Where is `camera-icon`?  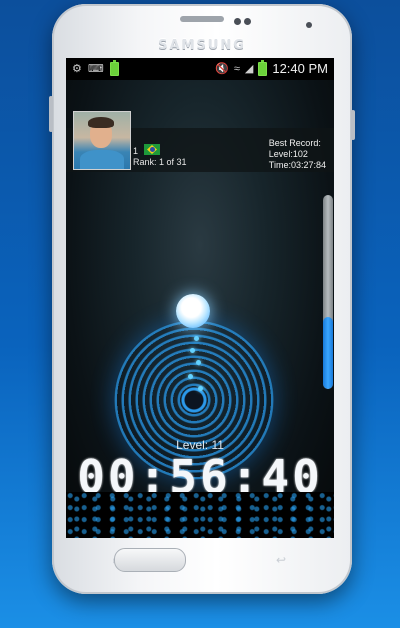 camera-icon is located at coordinates (309, 25).